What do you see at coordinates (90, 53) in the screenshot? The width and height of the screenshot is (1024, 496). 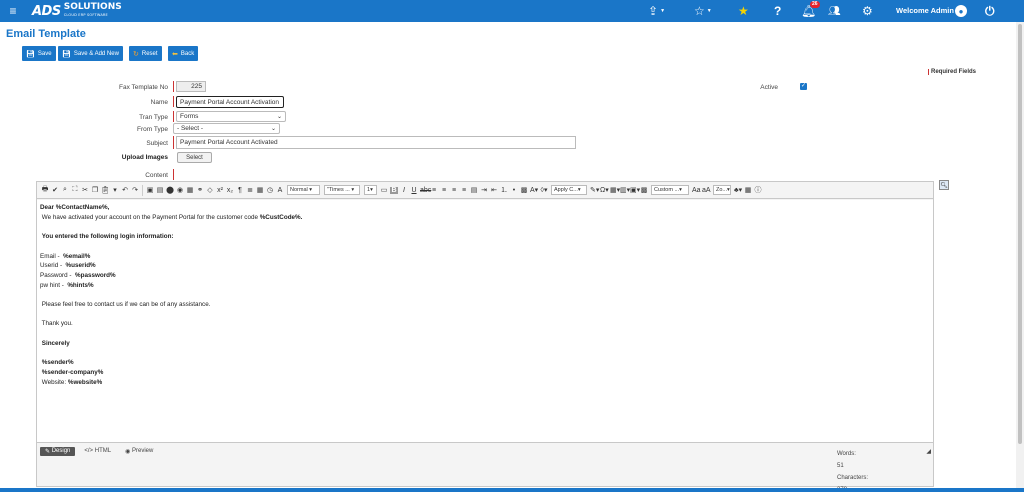 I see `save-add-new-button: 💾︎ Save & Add New` at bounding box center [90, 53].